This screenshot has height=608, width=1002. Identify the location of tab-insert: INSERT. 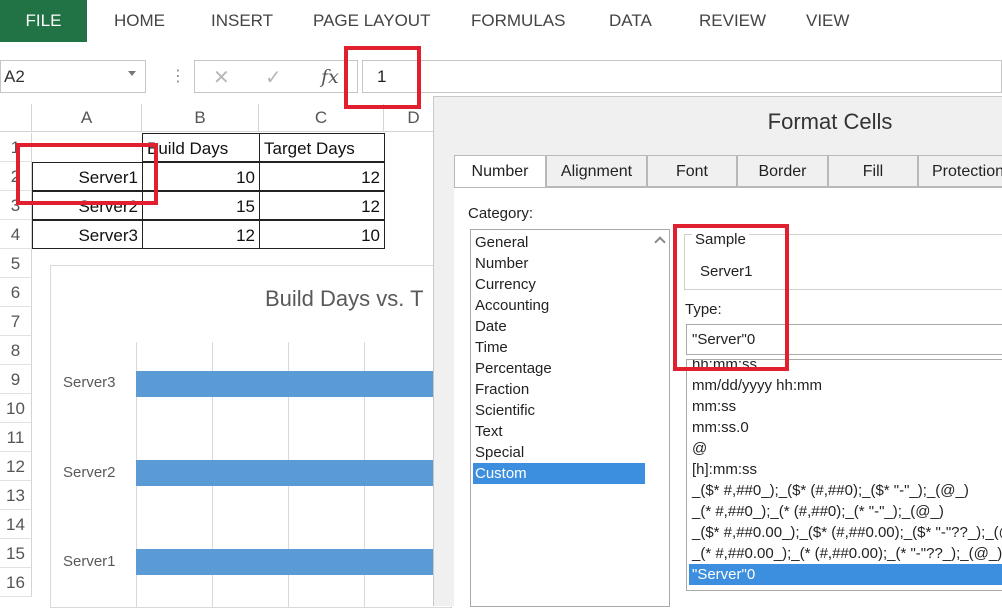
(242, 21).